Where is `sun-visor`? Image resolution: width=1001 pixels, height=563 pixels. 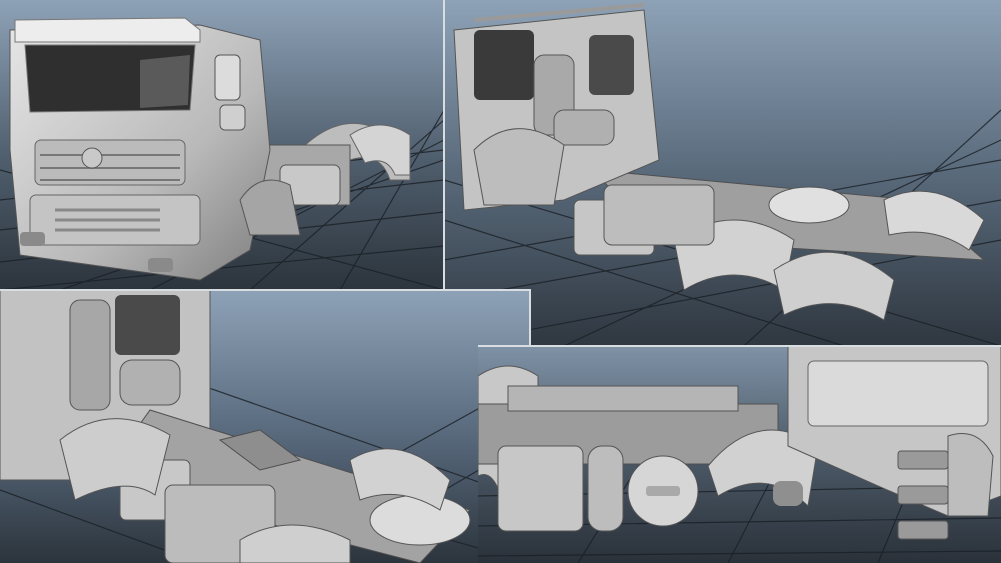
sun-visor is located at coordinates (107, 30).